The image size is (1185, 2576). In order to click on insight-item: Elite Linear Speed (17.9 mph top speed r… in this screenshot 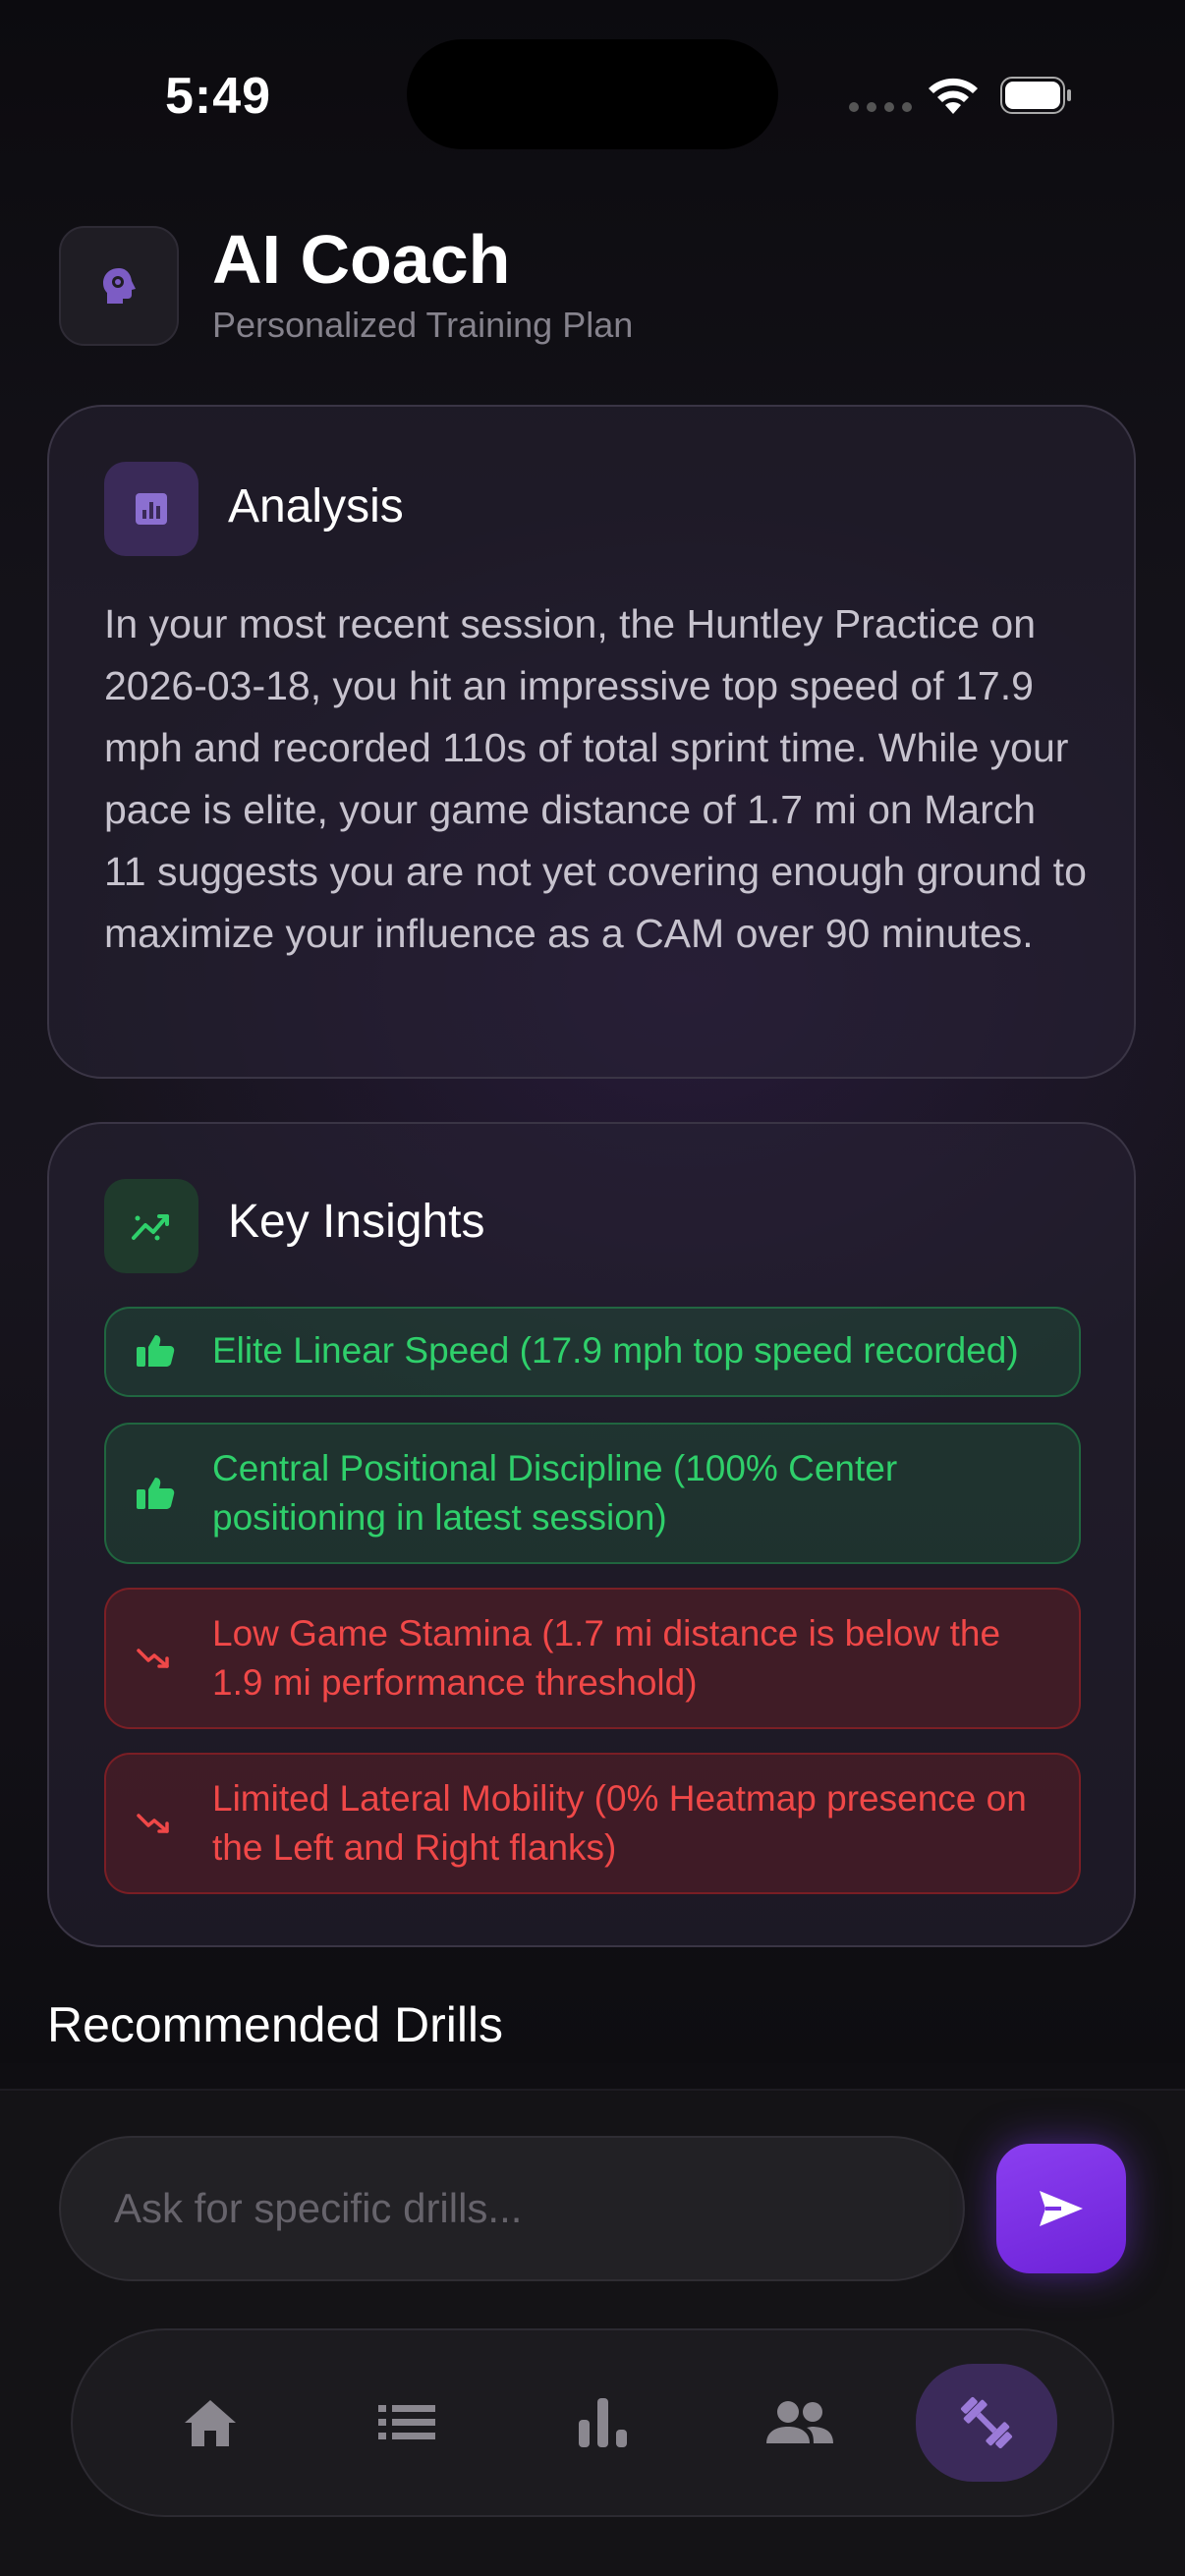, I will do `click(592, 1352)`.